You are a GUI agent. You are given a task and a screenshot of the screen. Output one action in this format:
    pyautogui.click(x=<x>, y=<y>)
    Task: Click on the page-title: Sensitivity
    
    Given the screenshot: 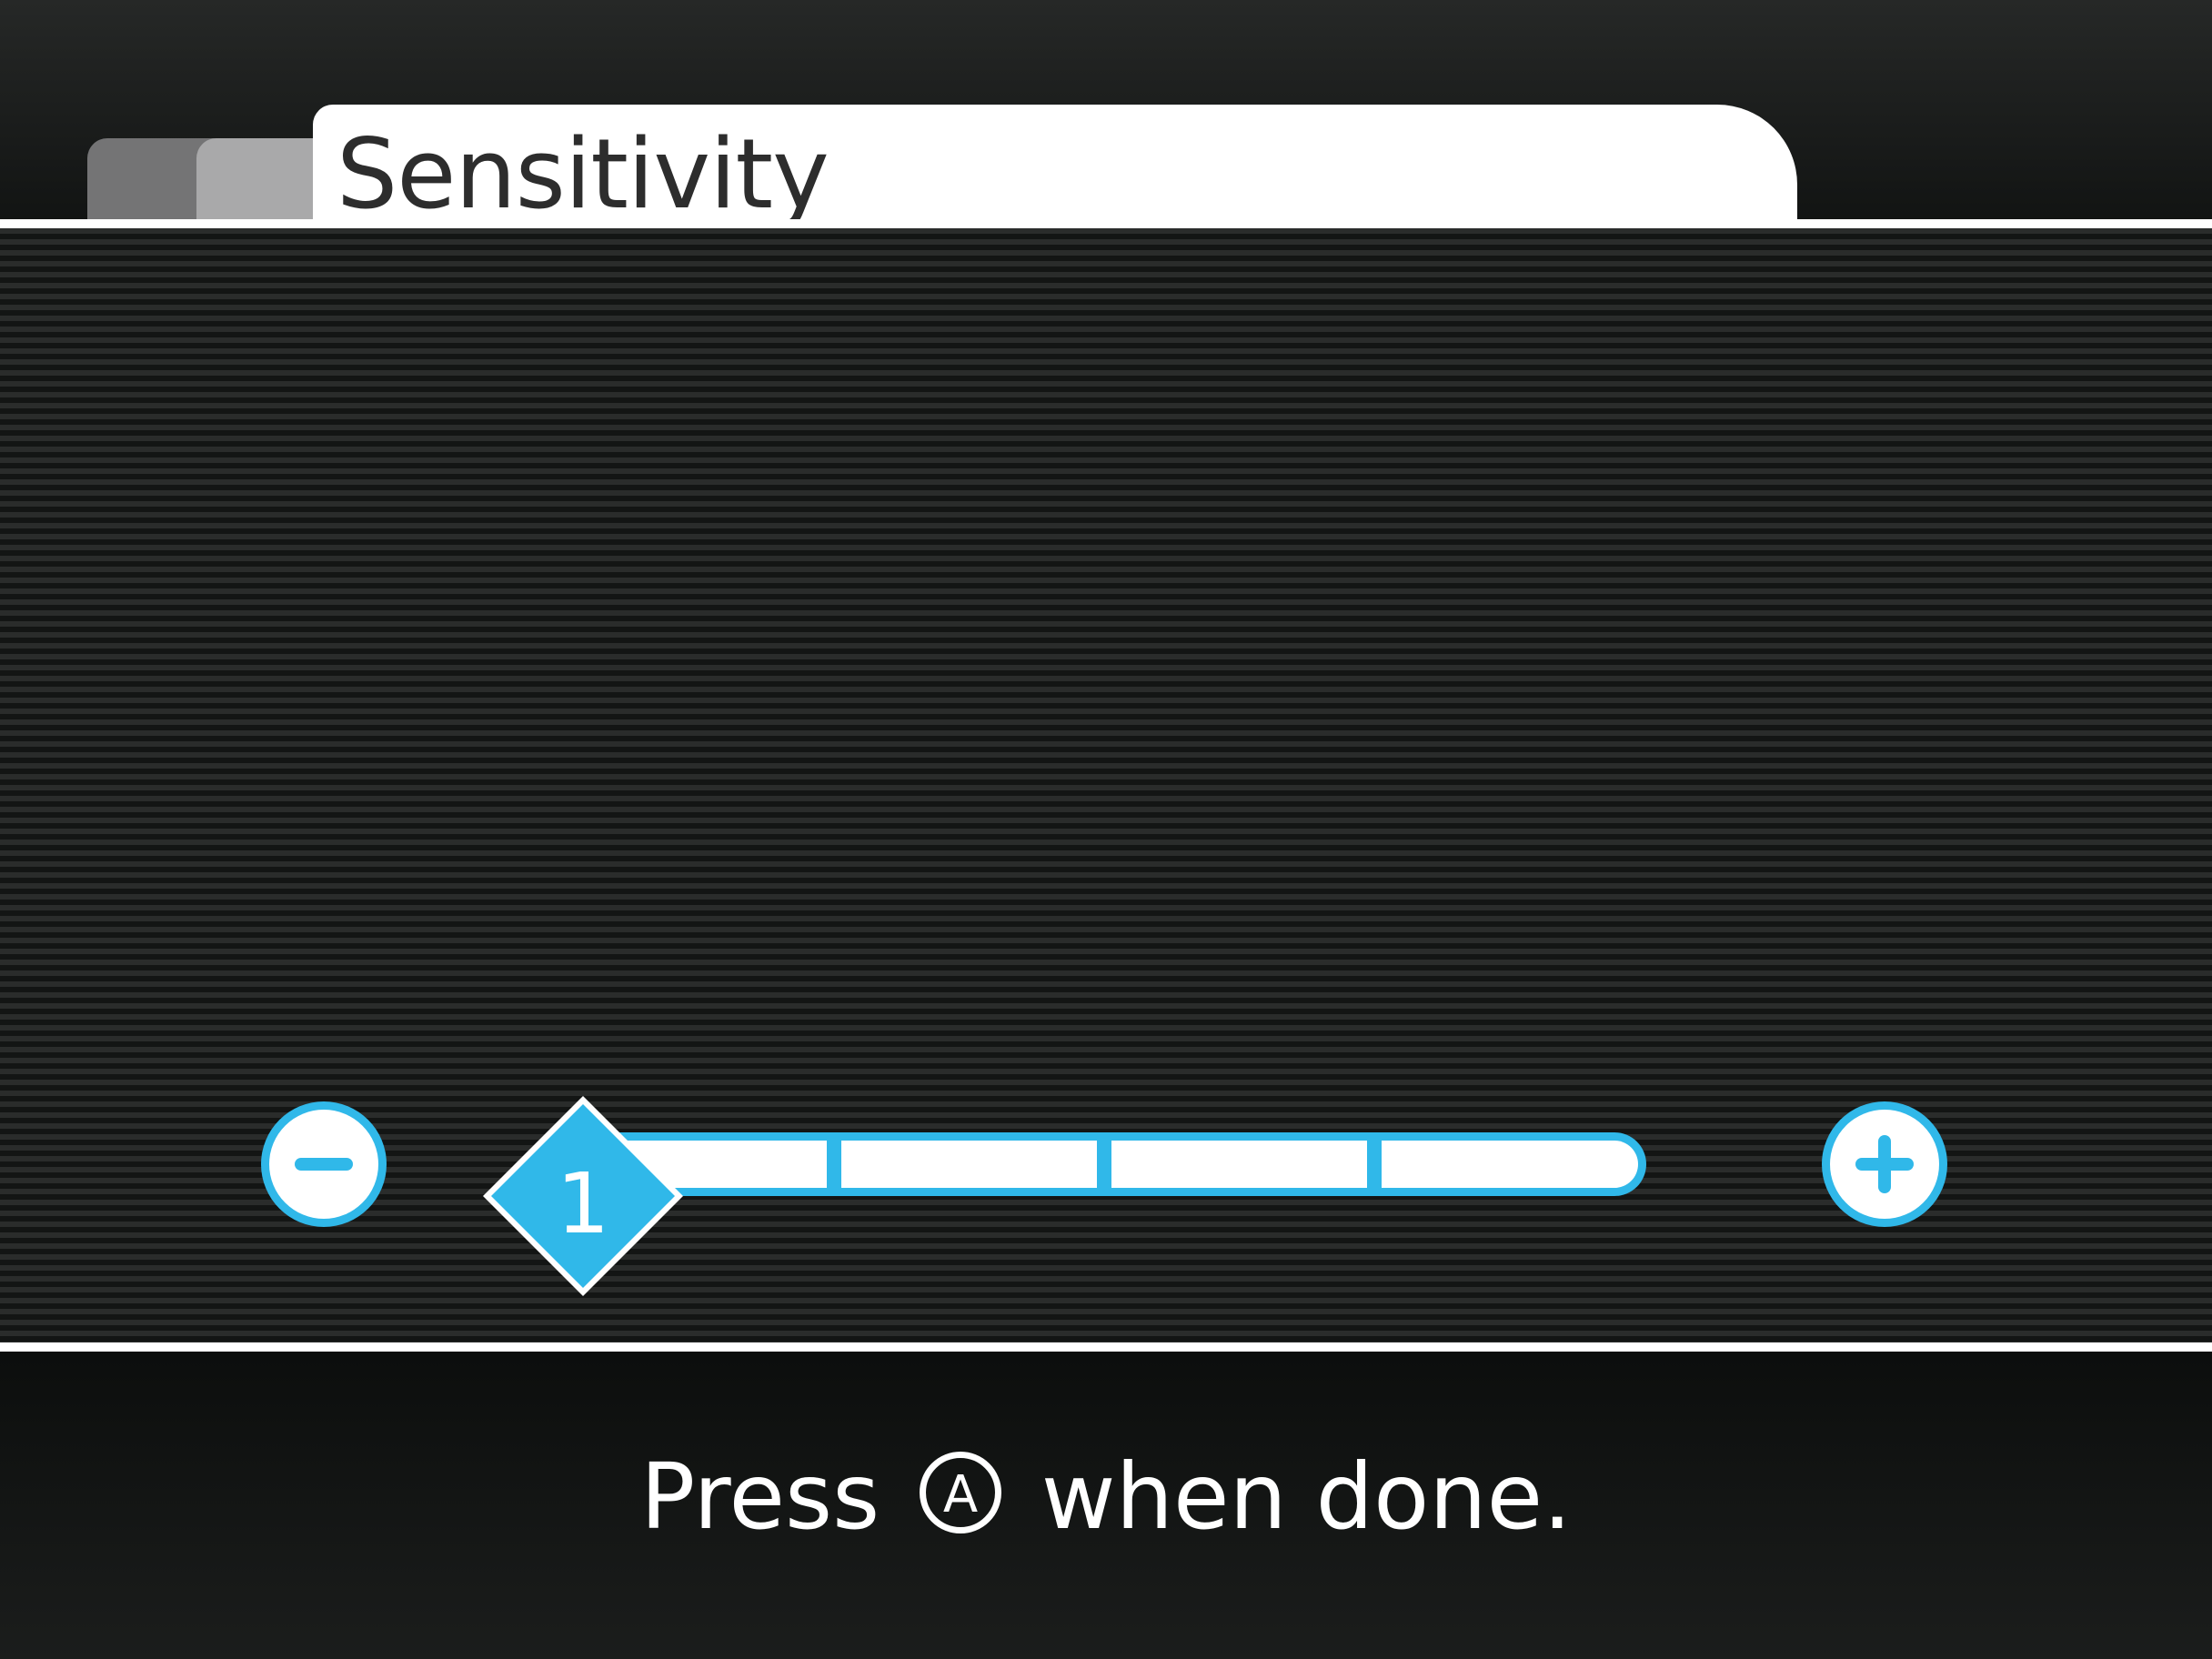 What is the action you would take?
    pyautogui.click(x=583, y=174)
    